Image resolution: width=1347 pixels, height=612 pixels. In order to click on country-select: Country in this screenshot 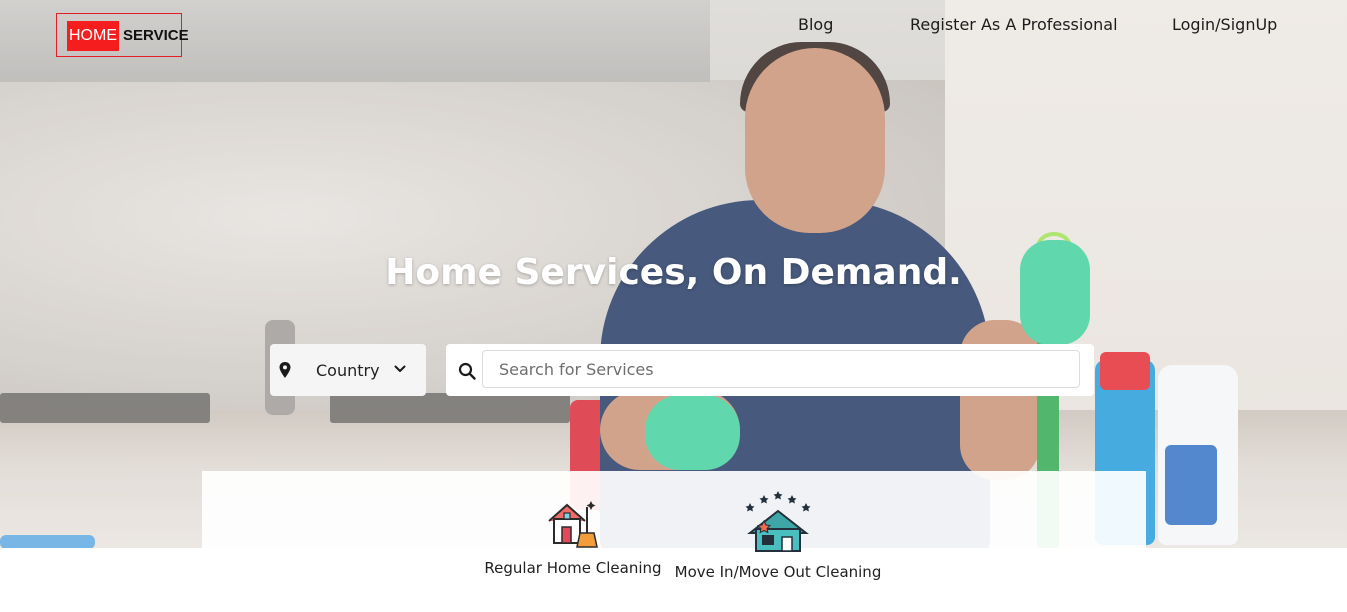, I will do `click(348, 370)`.